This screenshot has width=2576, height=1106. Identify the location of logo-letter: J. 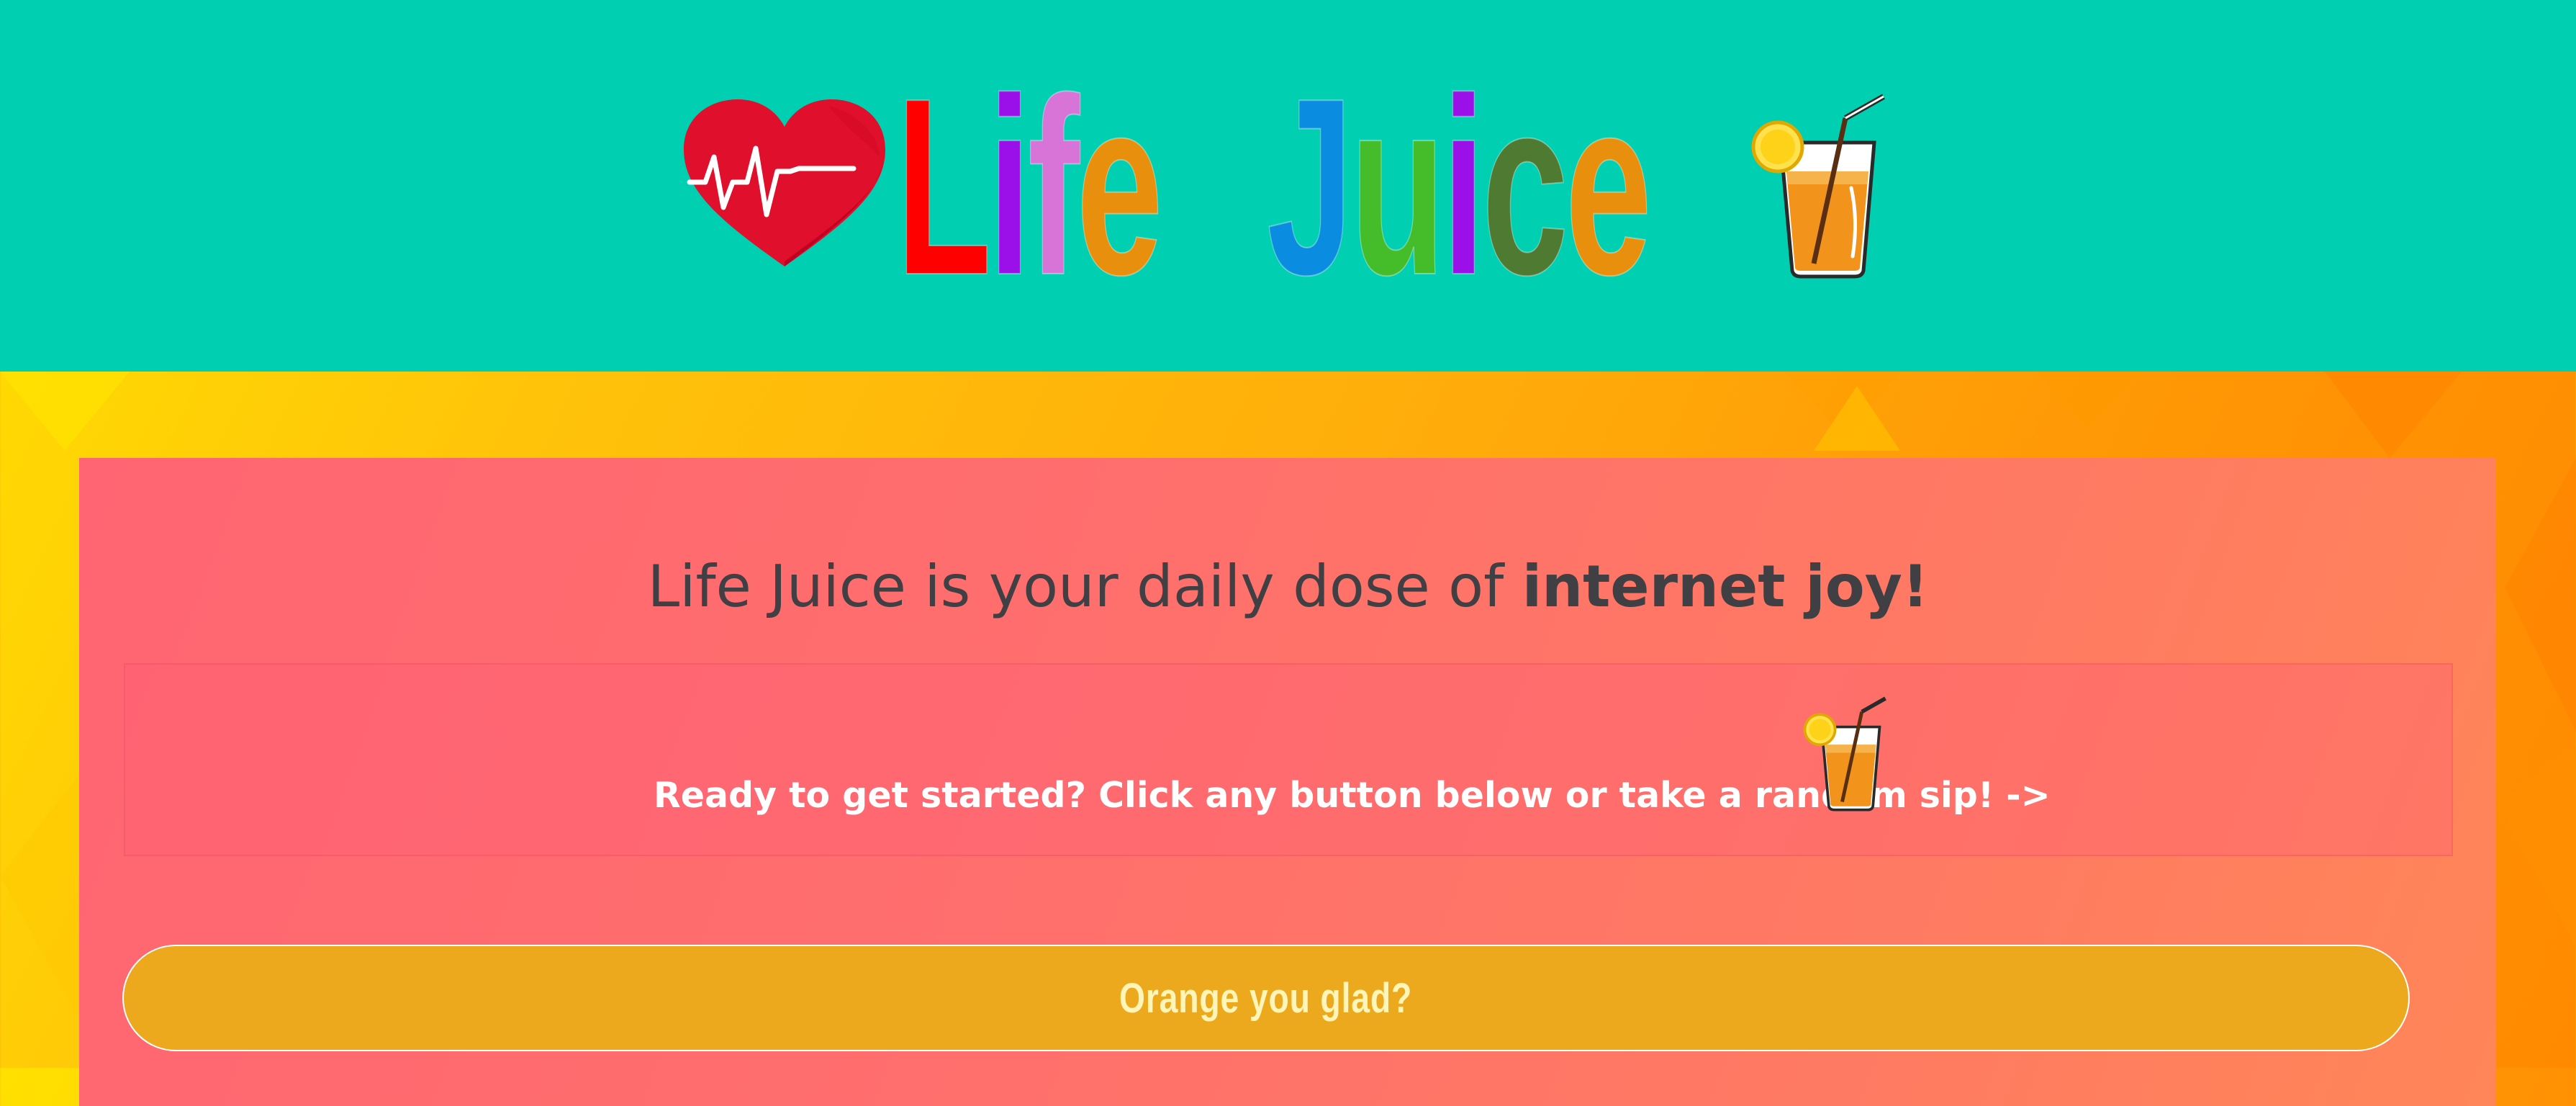
(1310, 187).